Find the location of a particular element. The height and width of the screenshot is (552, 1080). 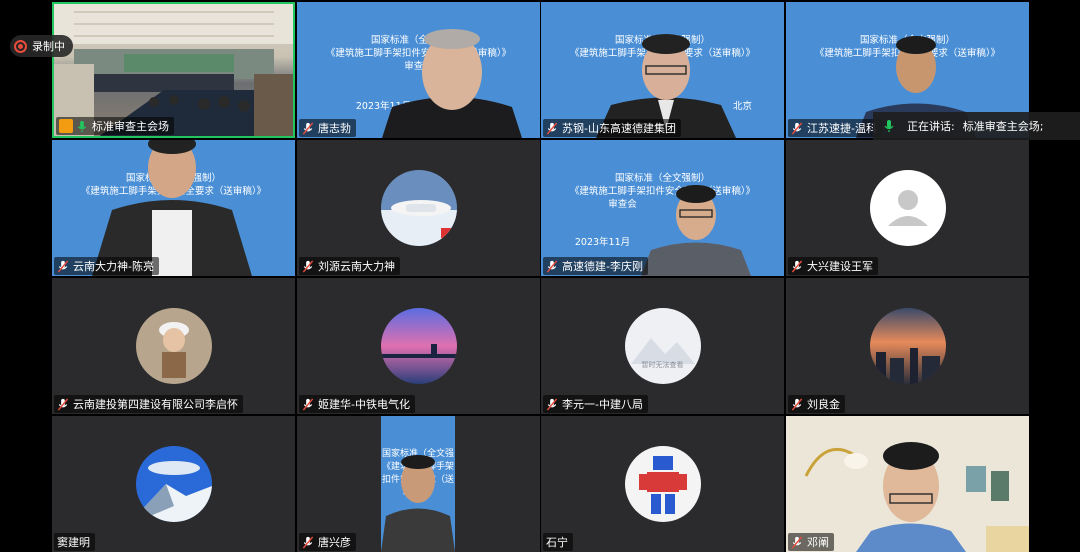

participant-name: 刘良金 is located at coordinates (823, 404).